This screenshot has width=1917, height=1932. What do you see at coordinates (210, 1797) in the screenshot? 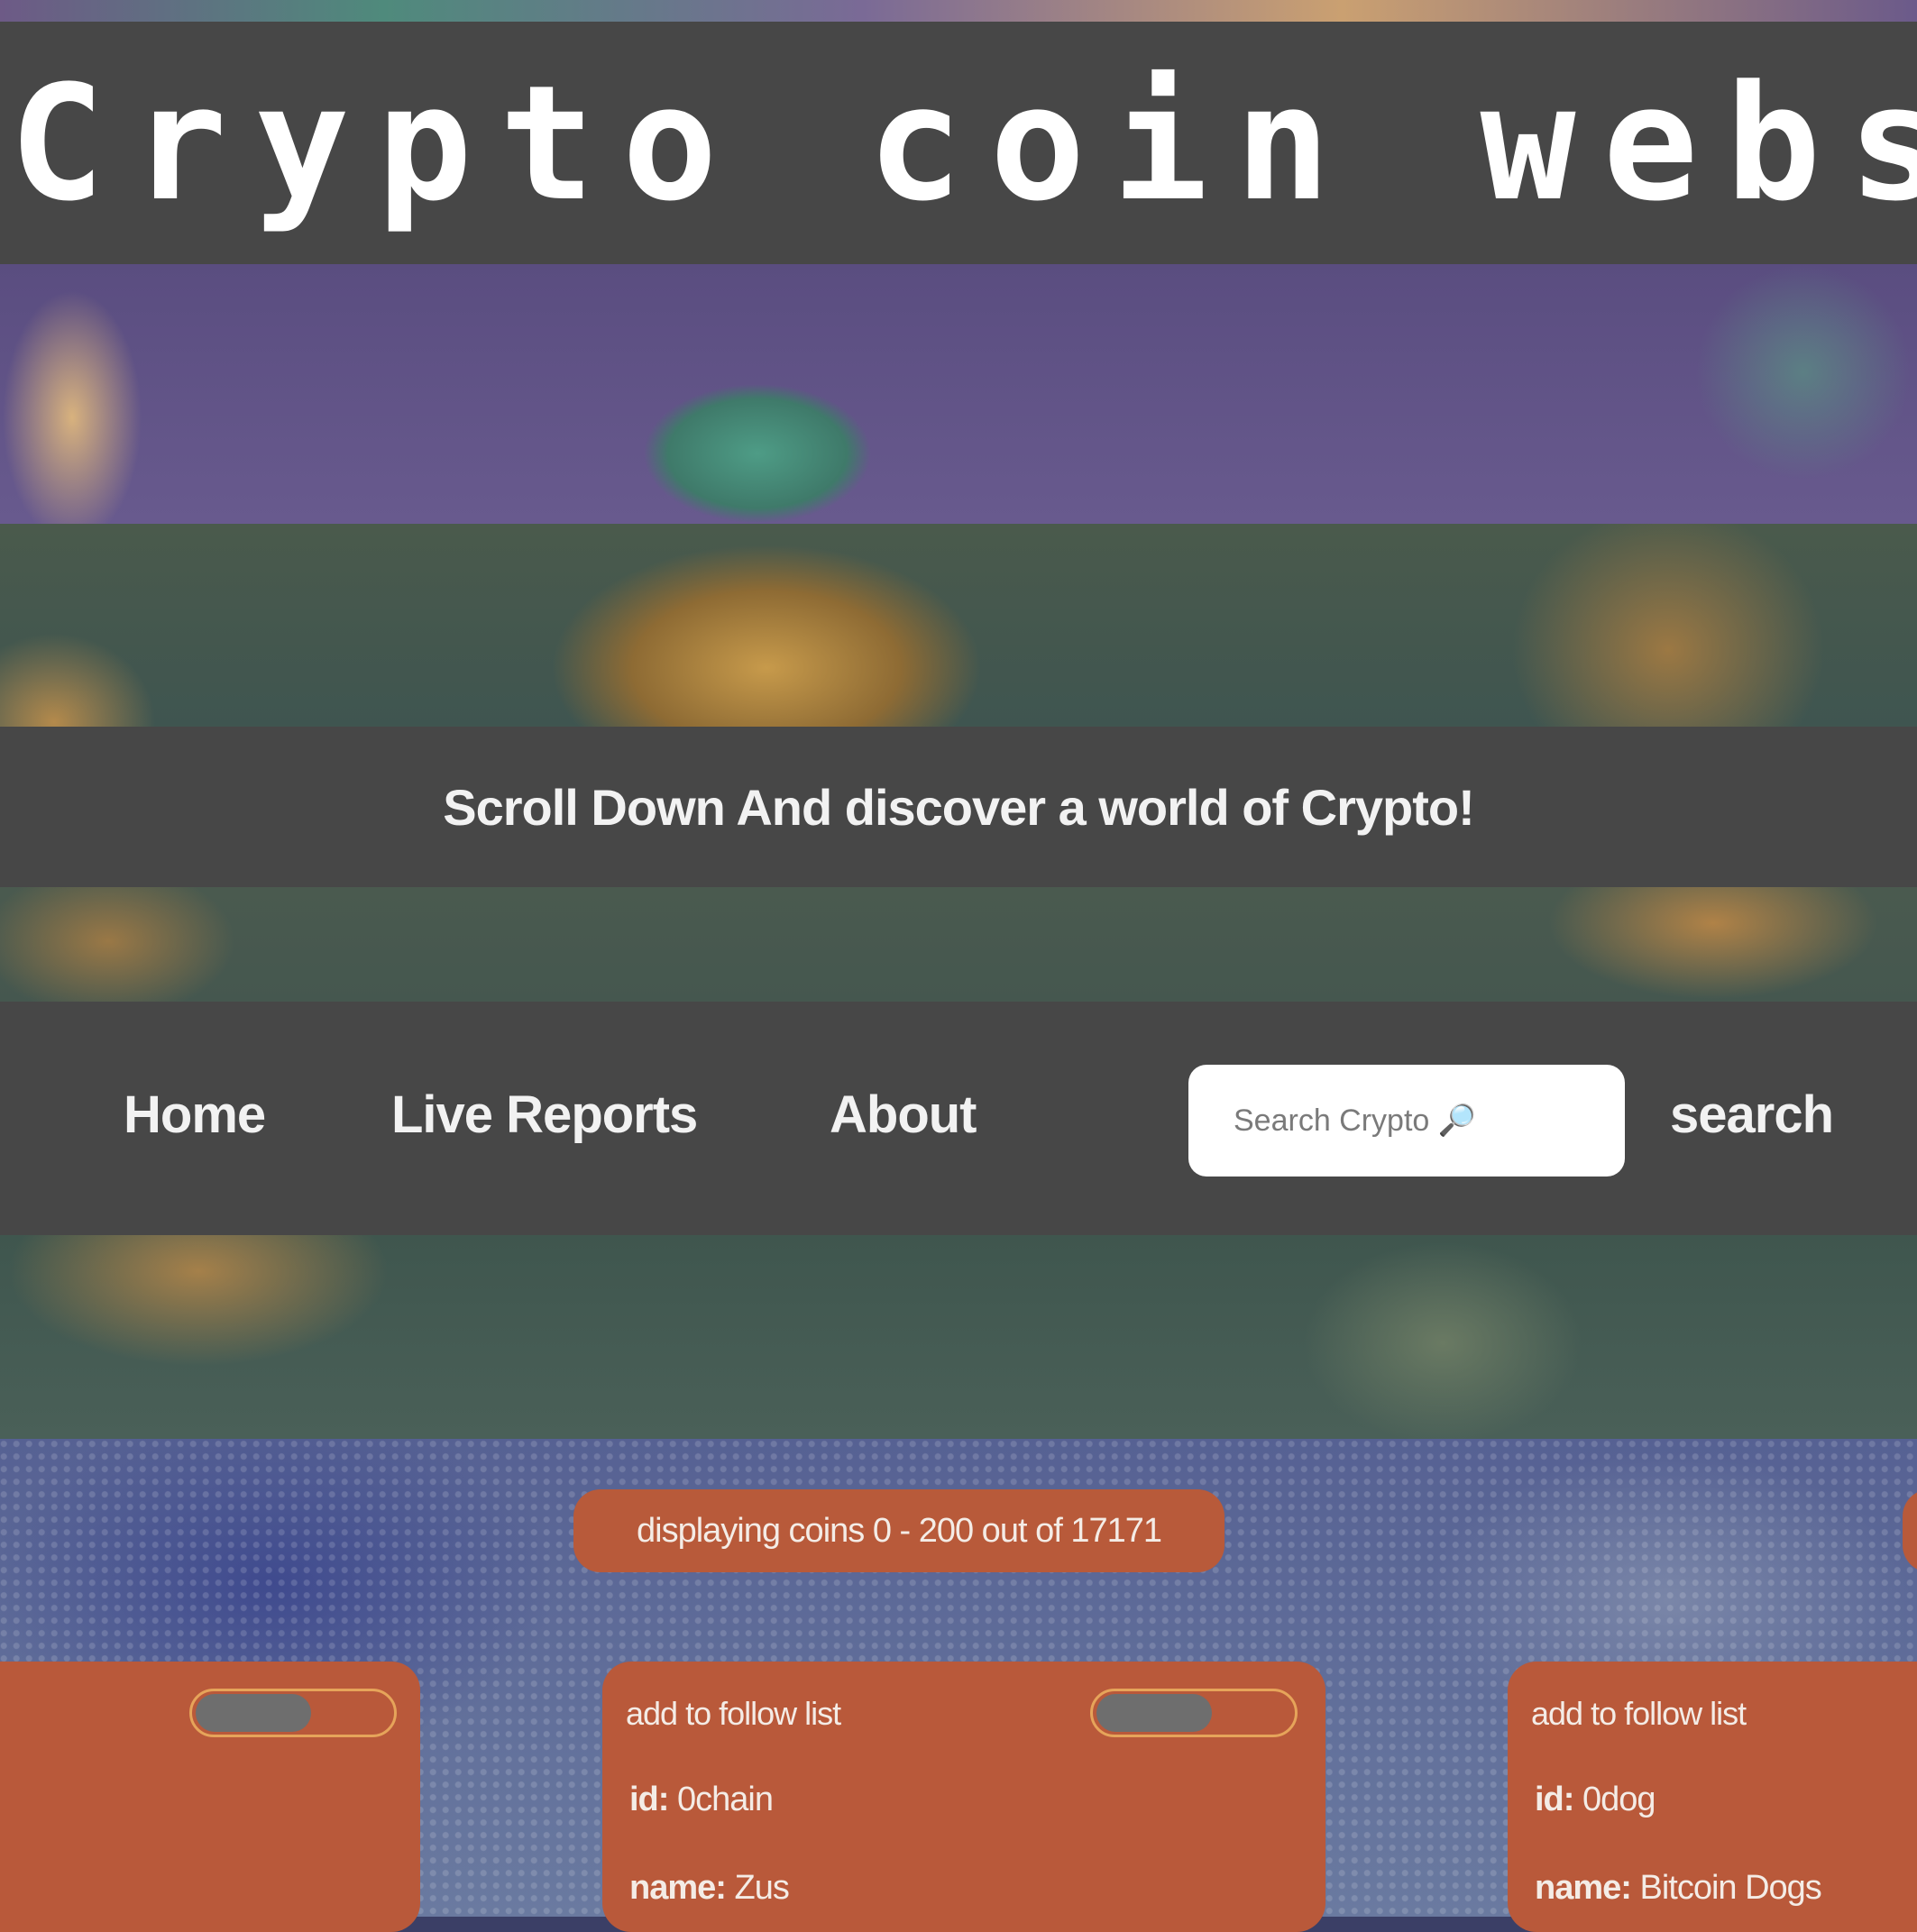
I see `coin-card` at bounding box center [210, 1797].